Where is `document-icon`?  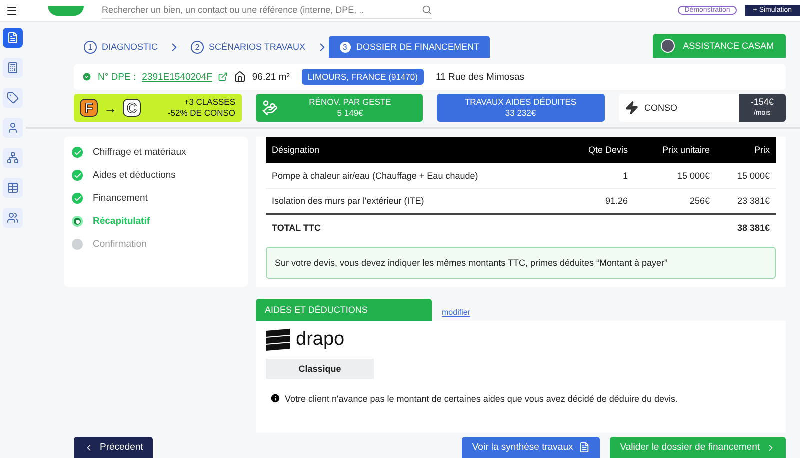
document-icon is located at coordinates (13, 38).